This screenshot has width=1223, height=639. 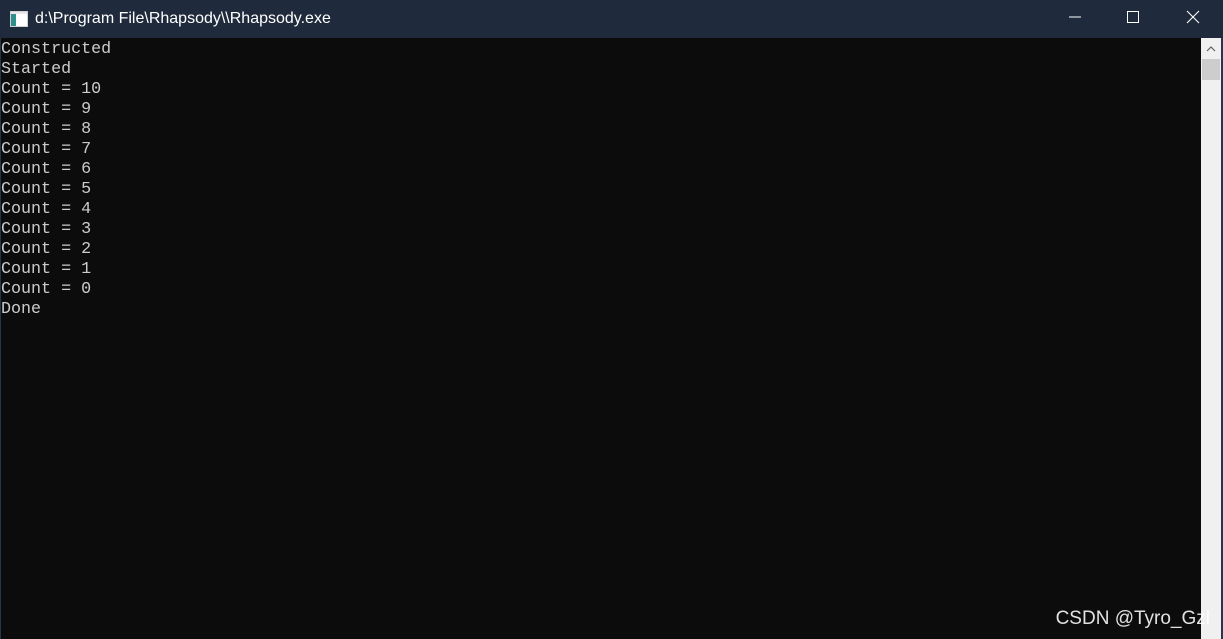 I want to click on chevron-up-icon, so click(x=1211, y=48).